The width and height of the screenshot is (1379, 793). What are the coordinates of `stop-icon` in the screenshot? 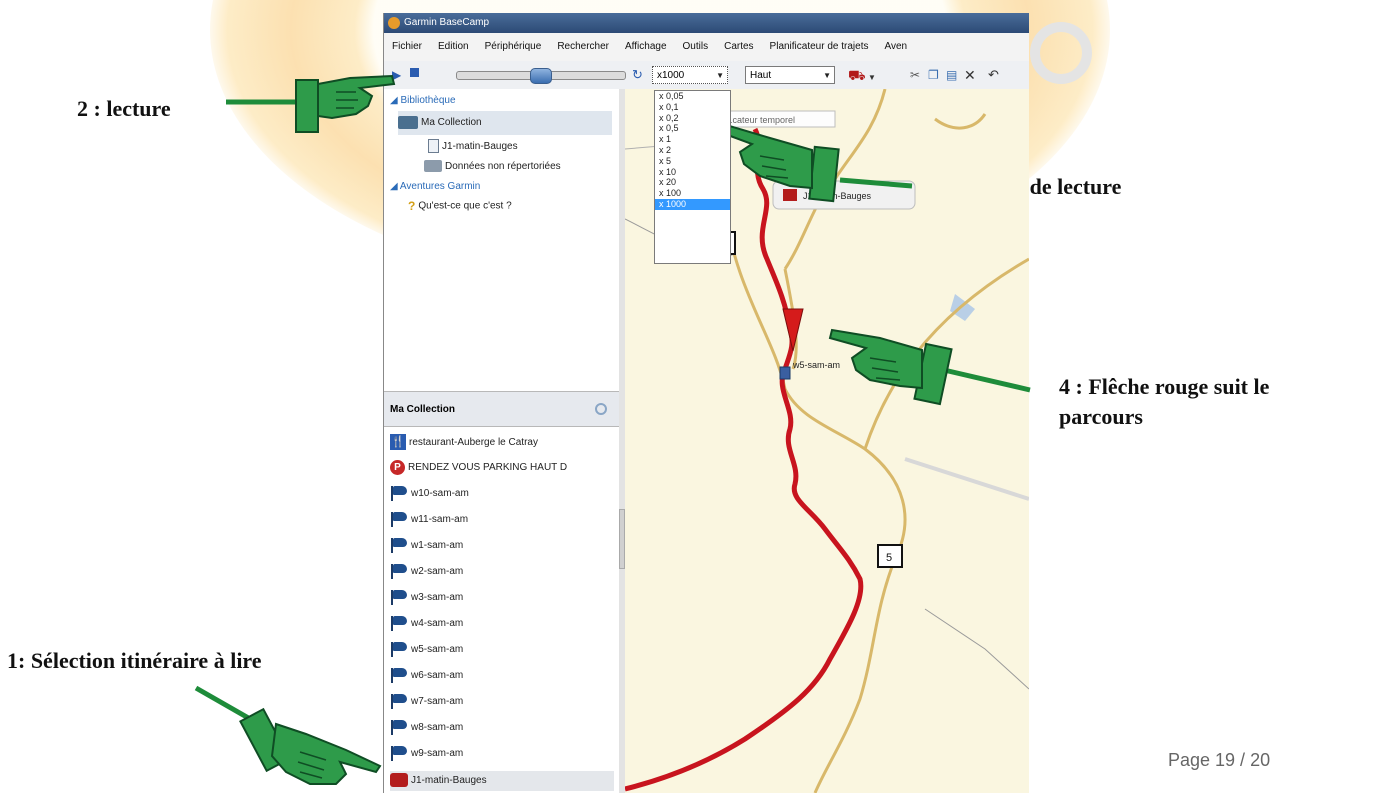 It's located at (414, 72).